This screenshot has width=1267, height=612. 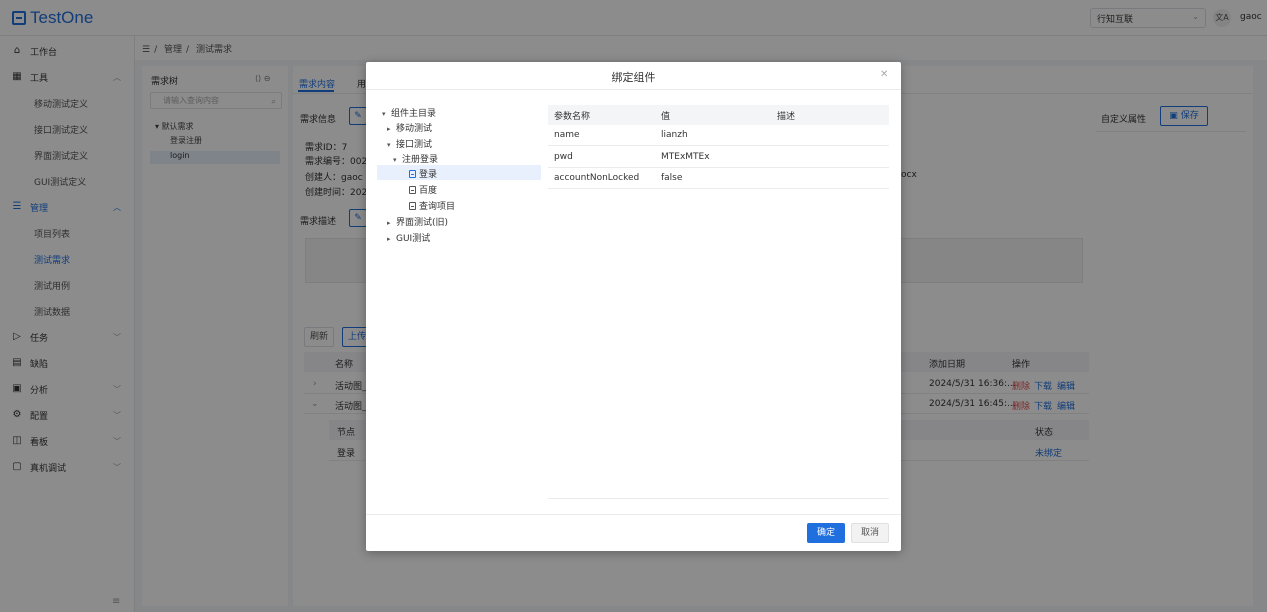 I want to click on tree-node-label: 查询项目, so click(x=437, y=207).